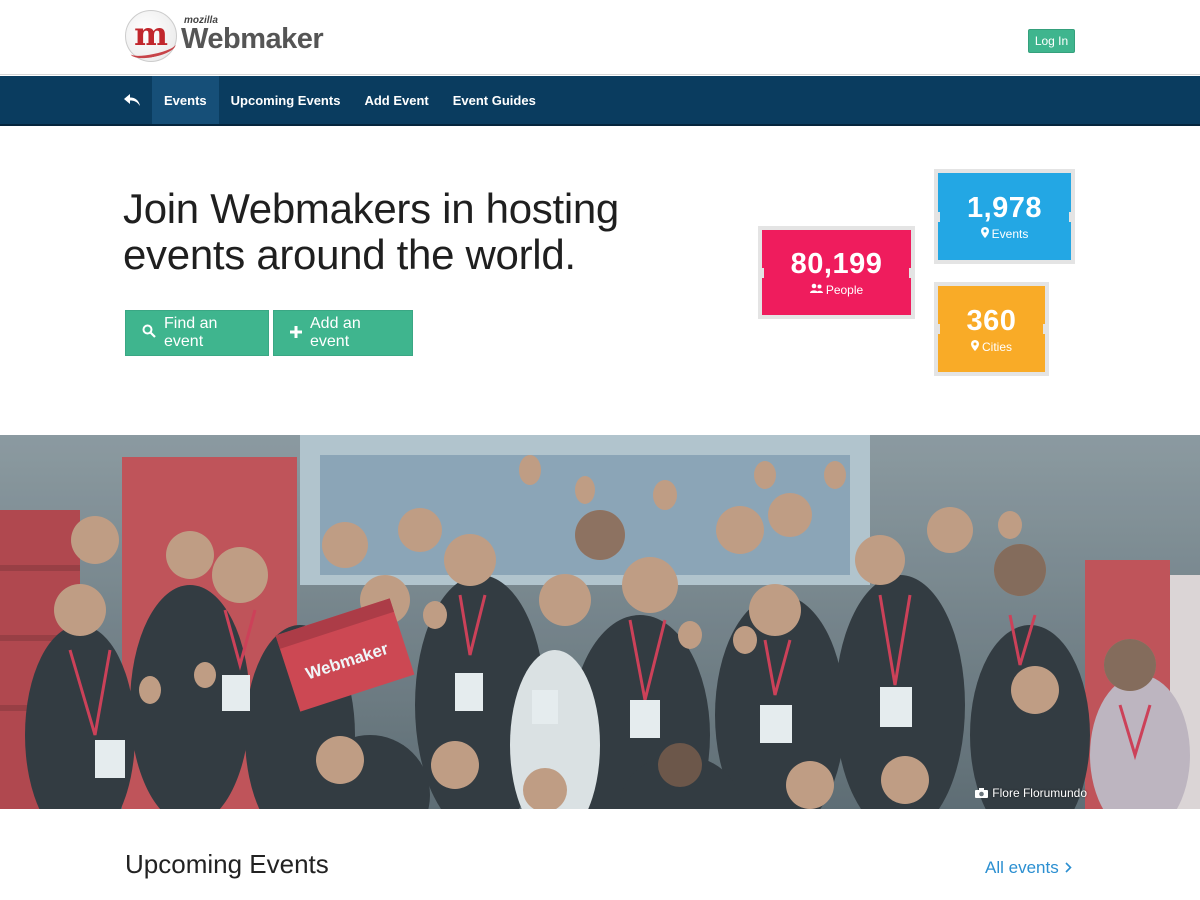 The width and height of the screenshot is (1200, 900). I want to click on camera-icon, so click(982, 793).